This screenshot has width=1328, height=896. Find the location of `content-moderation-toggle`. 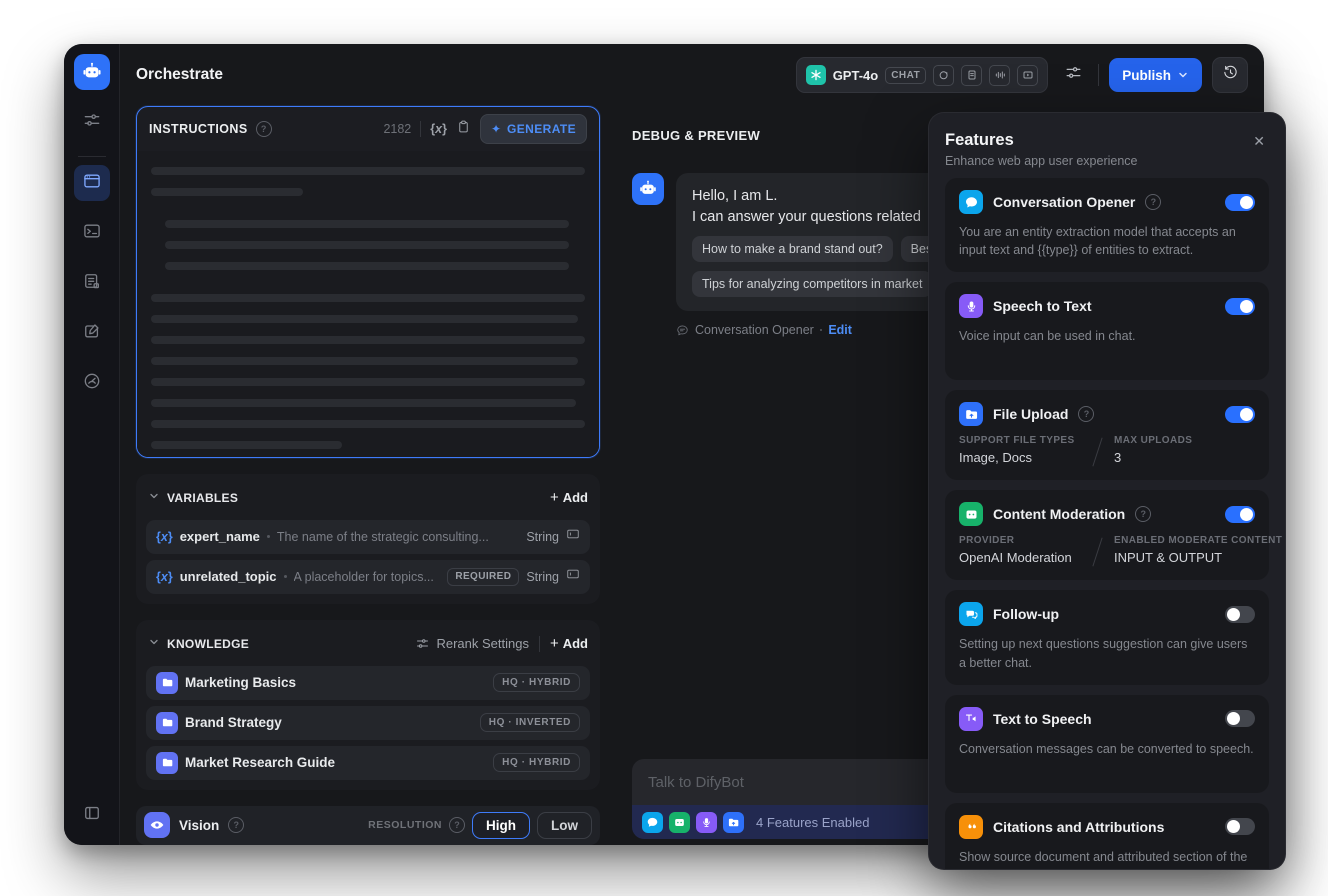

content-moderation-toggle is located at coordinates (1240, 514).